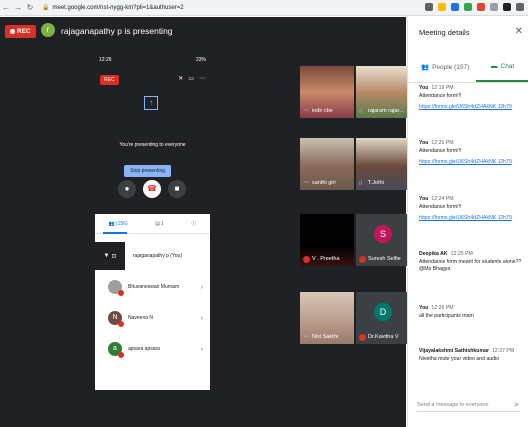 The height and width of the screenshot is (427, 528). Describe the element at coordinates (503, 351) in the screenshot. I see `message-time: 12:27 PM` at that location.